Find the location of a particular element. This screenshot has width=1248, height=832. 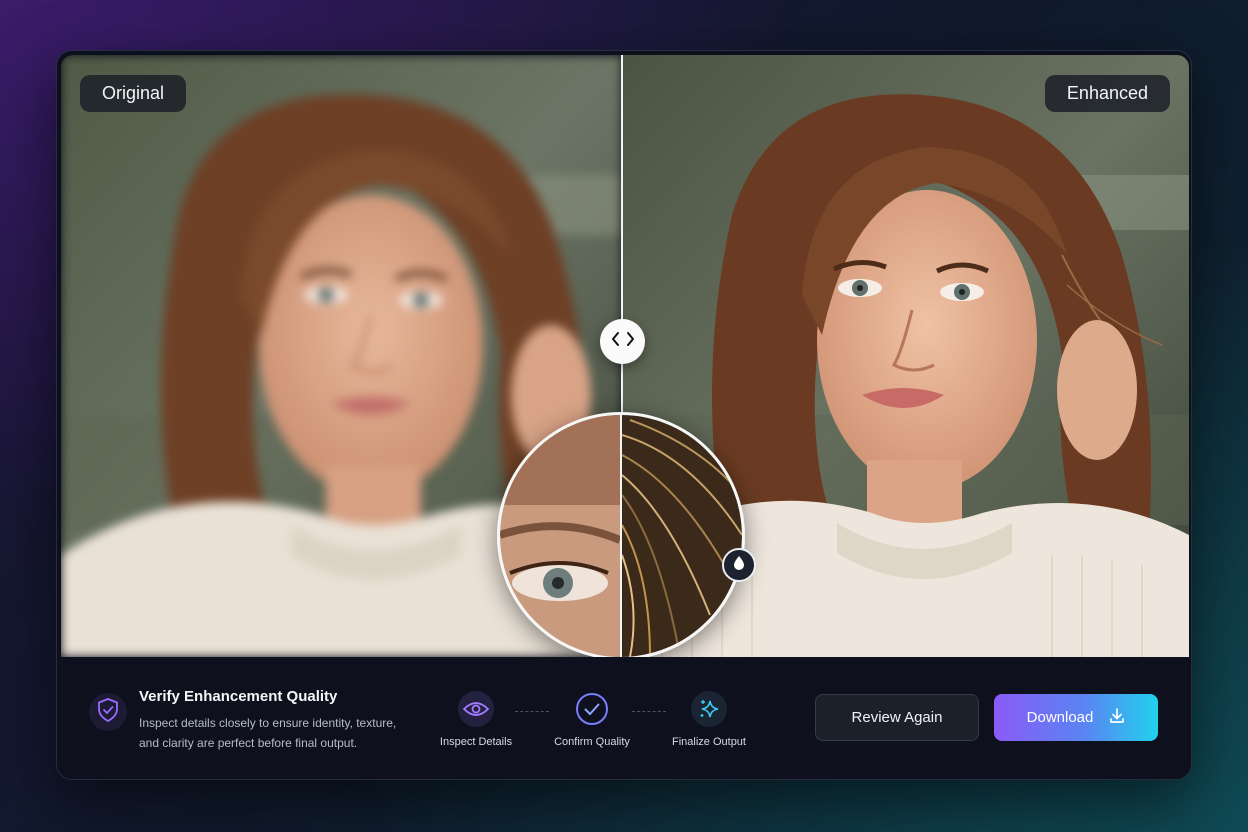

step-inspect-details: Inspect Details is located at coordinates (476, 719).